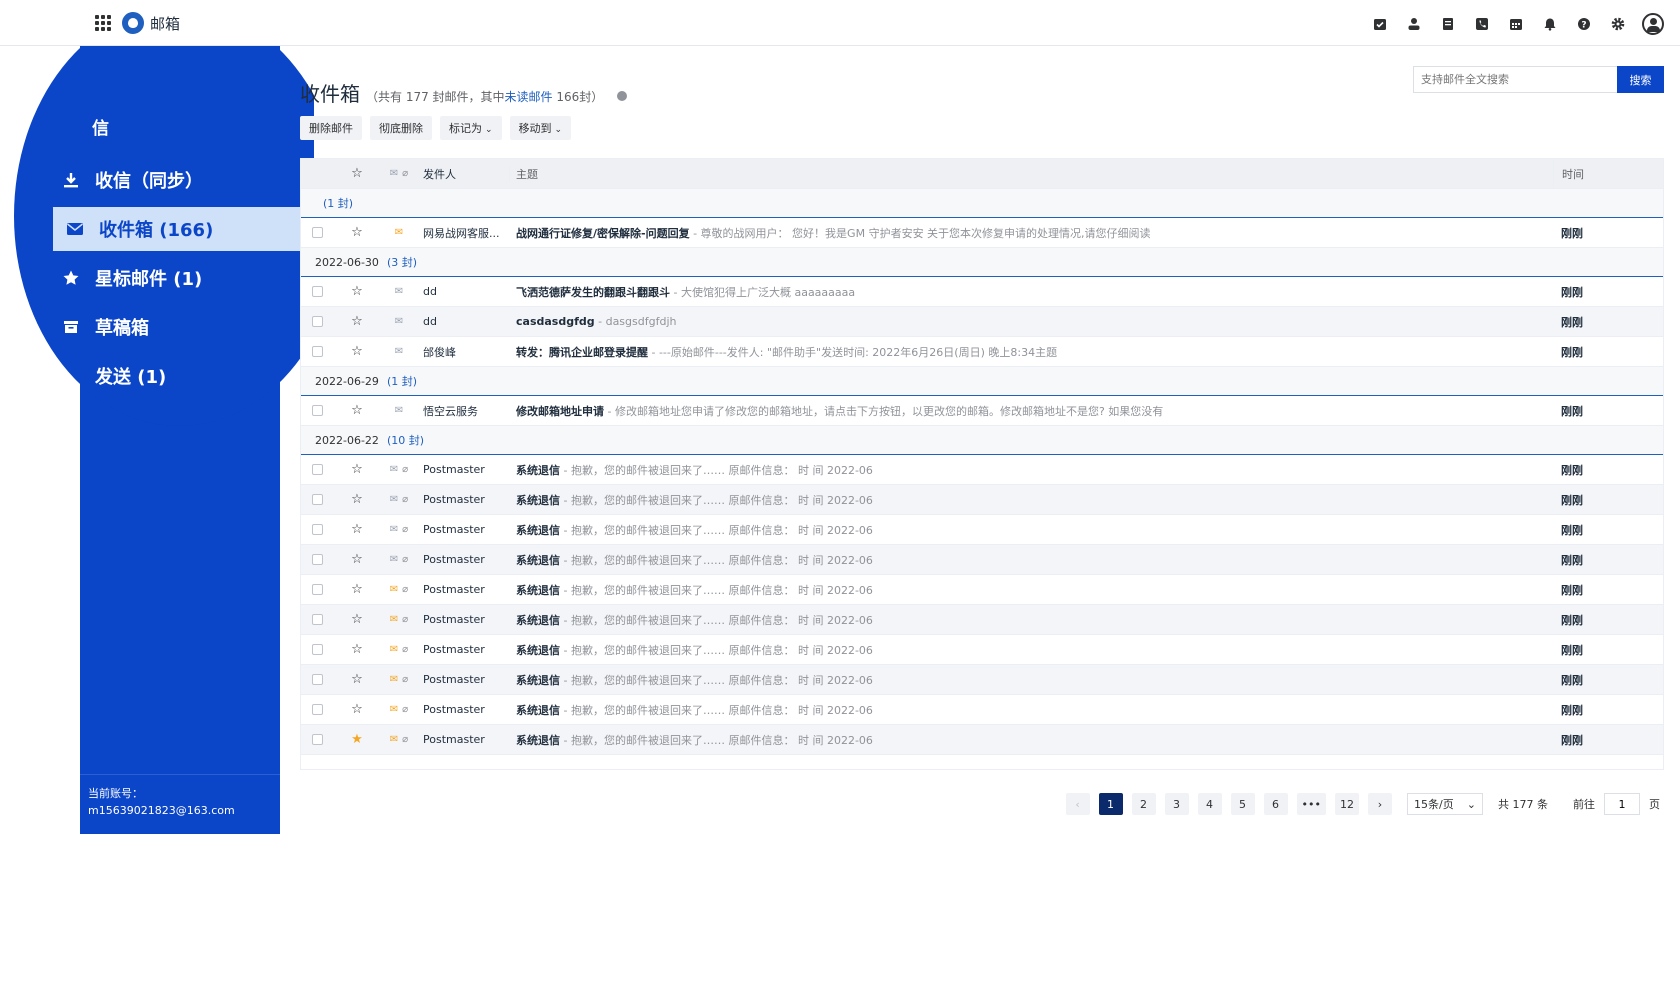  I want to click on search-input, so click(1515, 79).